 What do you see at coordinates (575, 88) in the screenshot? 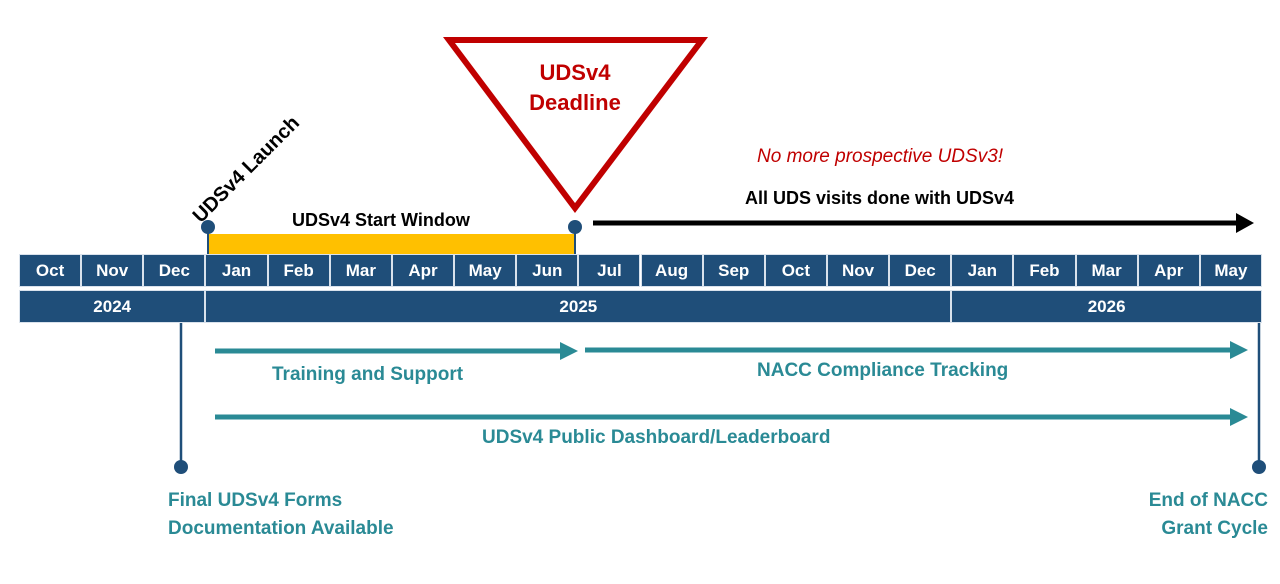
I see `deadline-label: UDSv4 Deadline` at bounding box center [575, 88].